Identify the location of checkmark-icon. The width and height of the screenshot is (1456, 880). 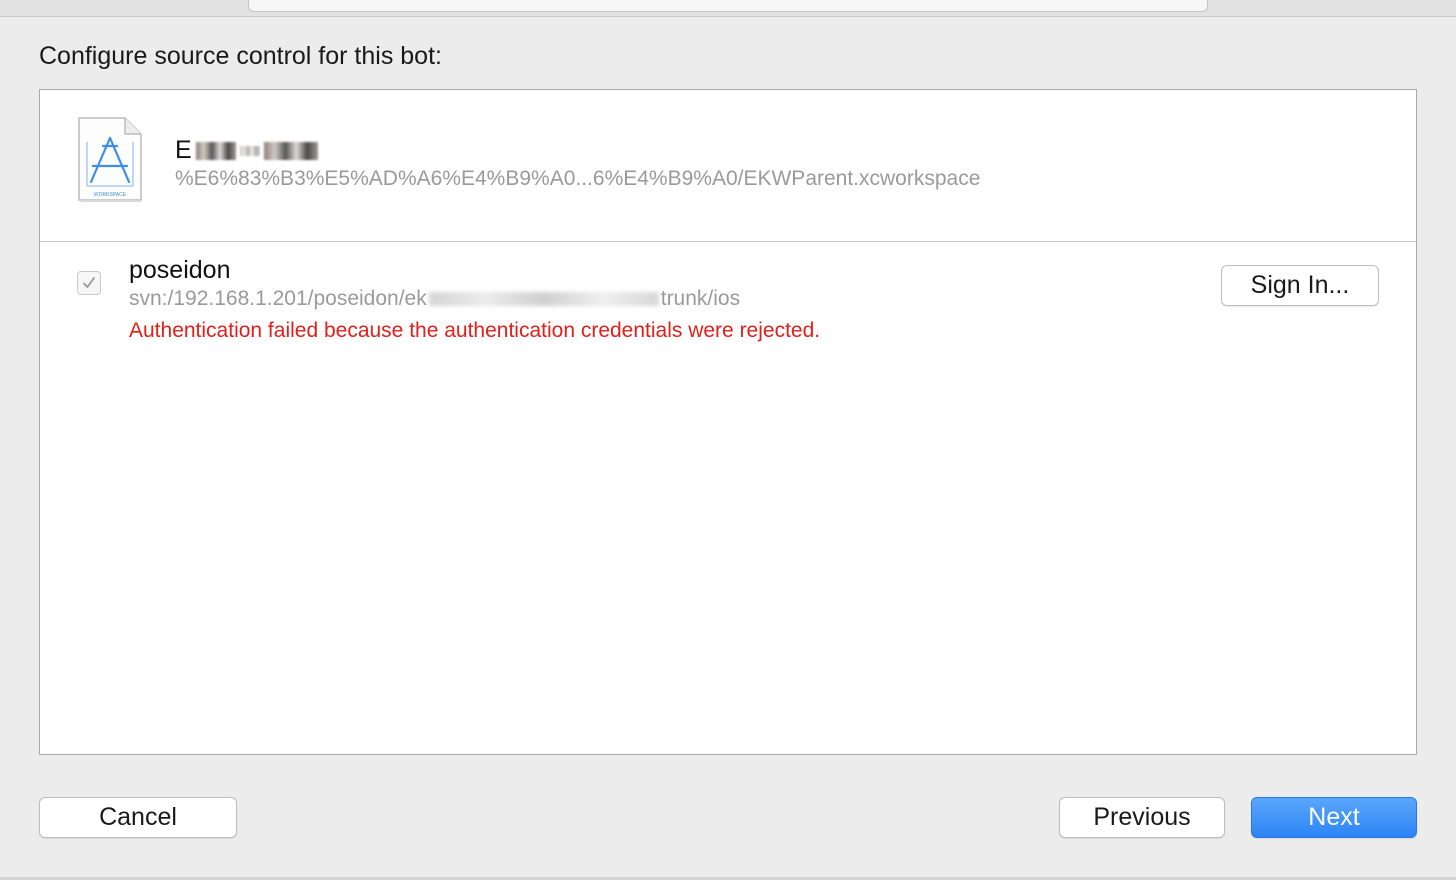
(89, 282).